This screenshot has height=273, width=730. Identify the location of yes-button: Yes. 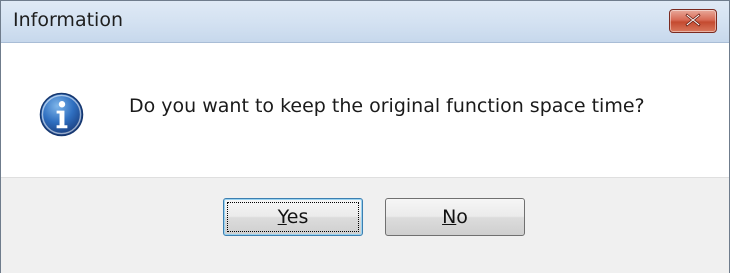
(293, 217).